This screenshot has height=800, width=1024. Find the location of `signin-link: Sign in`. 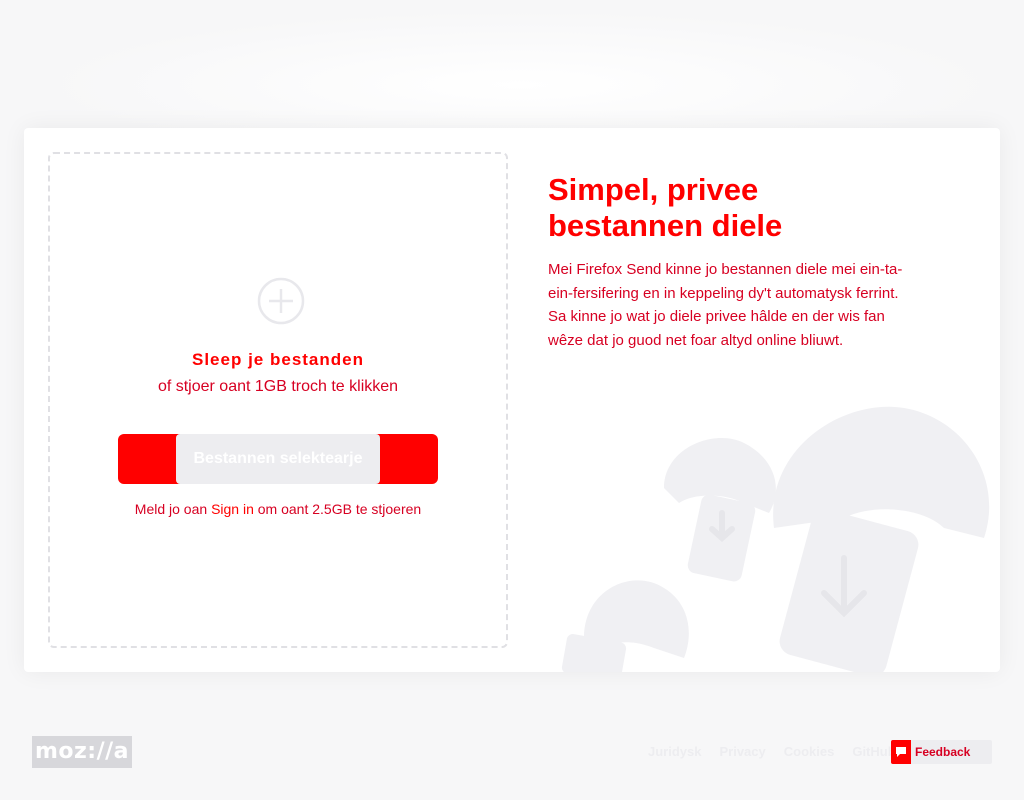

signin-link: Sign in is located at coordinates (232, 509).